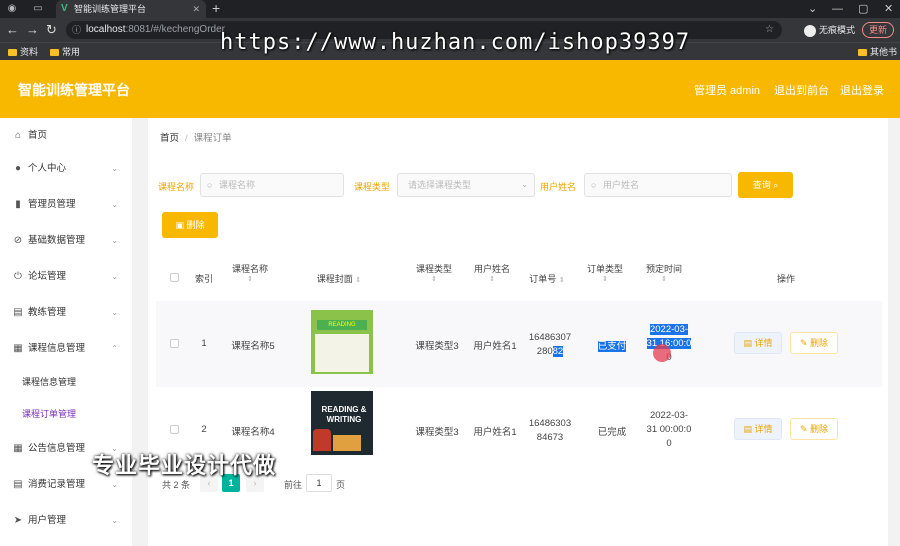 Image resolution: width=900 pixels, height=546 pixels. I want to click on reload-icon: ↻, so click(51, 30).